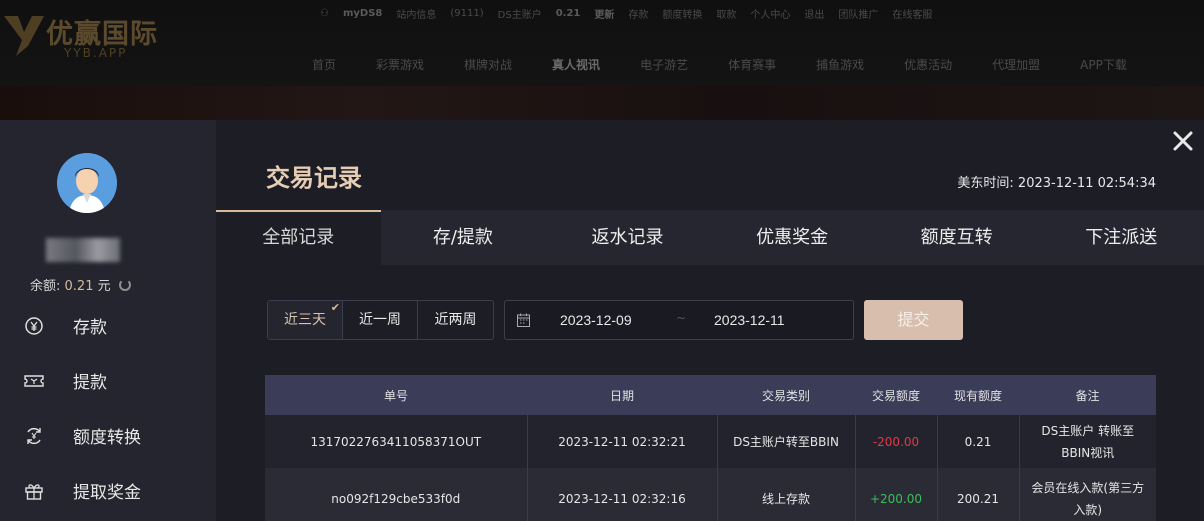 The width and height of the screenshot is (1204, 521). I want to click on server-time-value: 2023-12-11 02:54:34, so click(1086, 183).